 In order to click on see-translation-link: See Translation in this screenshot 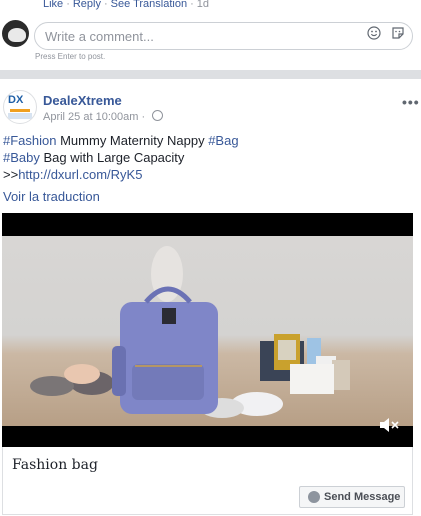, I will do `click(149, 5)`.